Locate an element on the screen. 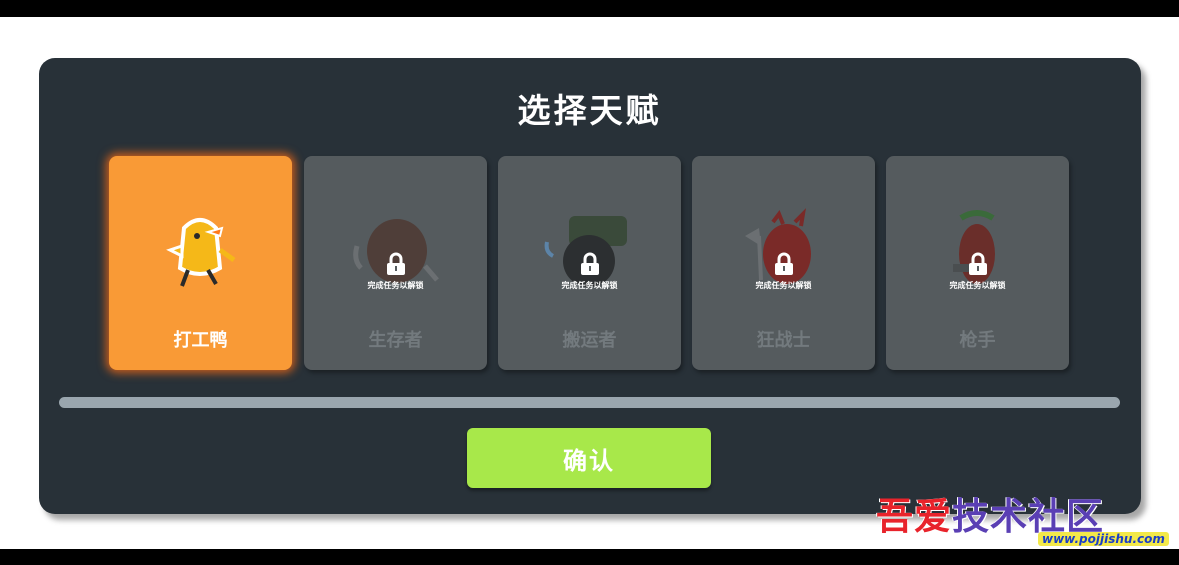 Image resolution: width=1179 pixels, height=565 pixels. progress-track is located at coordinates (589, 402).